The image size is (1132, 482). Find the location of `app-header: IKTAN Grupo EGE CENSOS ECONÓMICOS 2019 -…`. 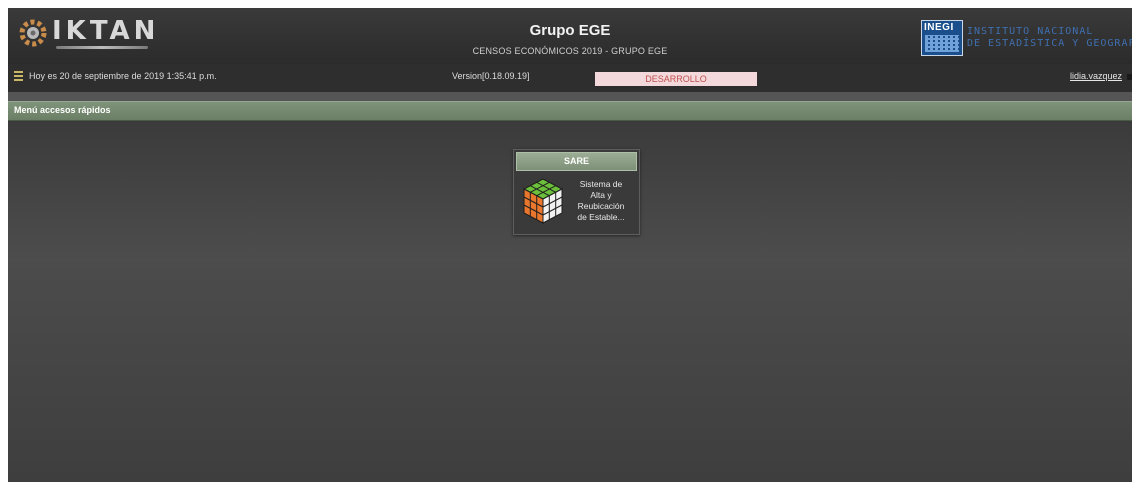

app-header: IKTAN Grupo EGE CENSOS ECONÓMICOS 2019 -… is located at coordinates (570, 36).